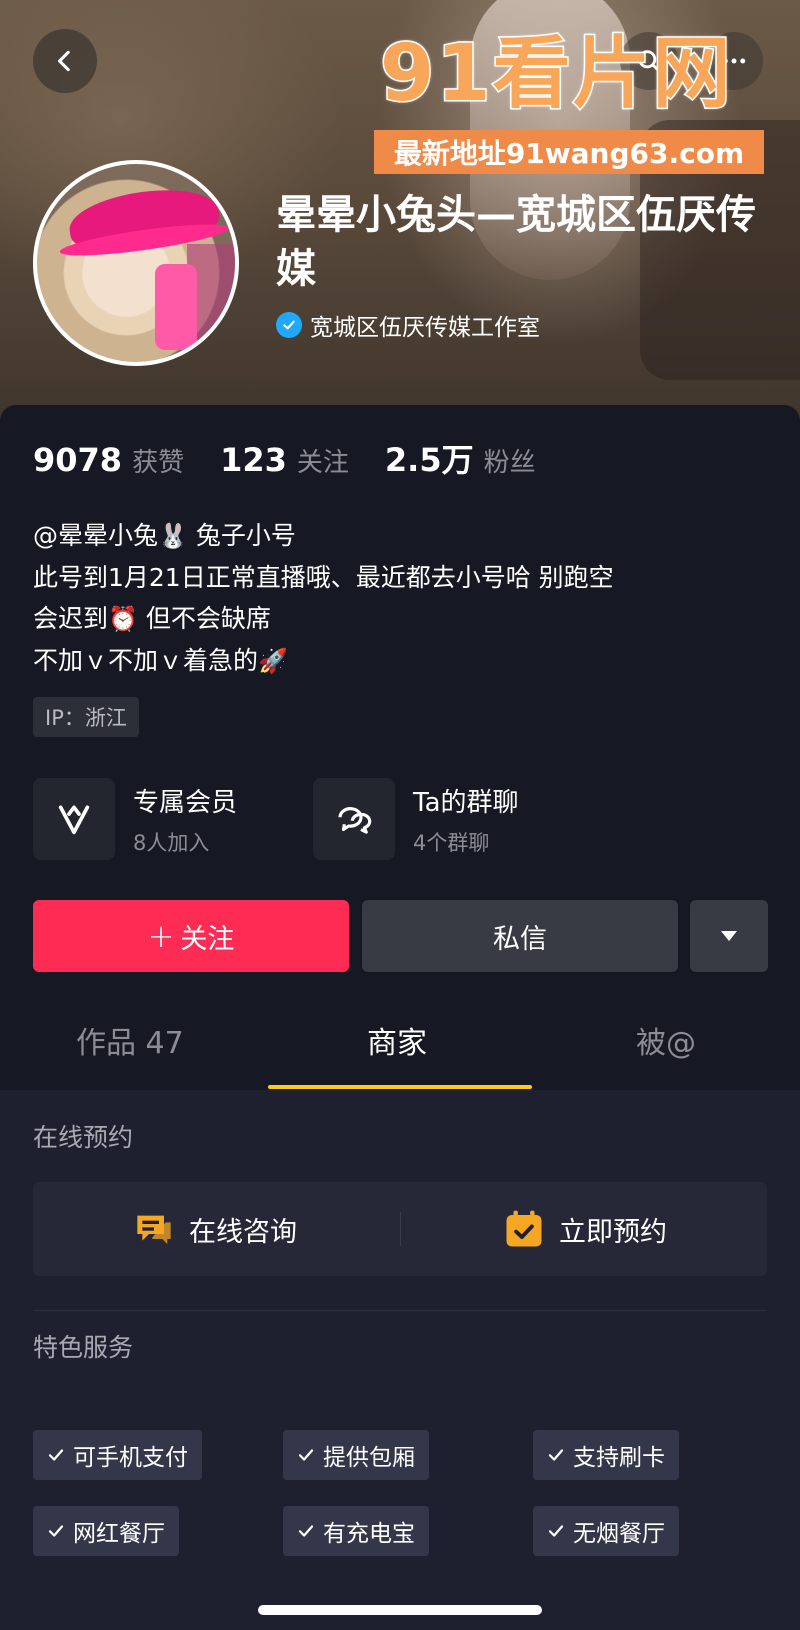 The width and height of the screenshot is (800, 1630). I want to click on triangle-down-icon, so click(729, 936).